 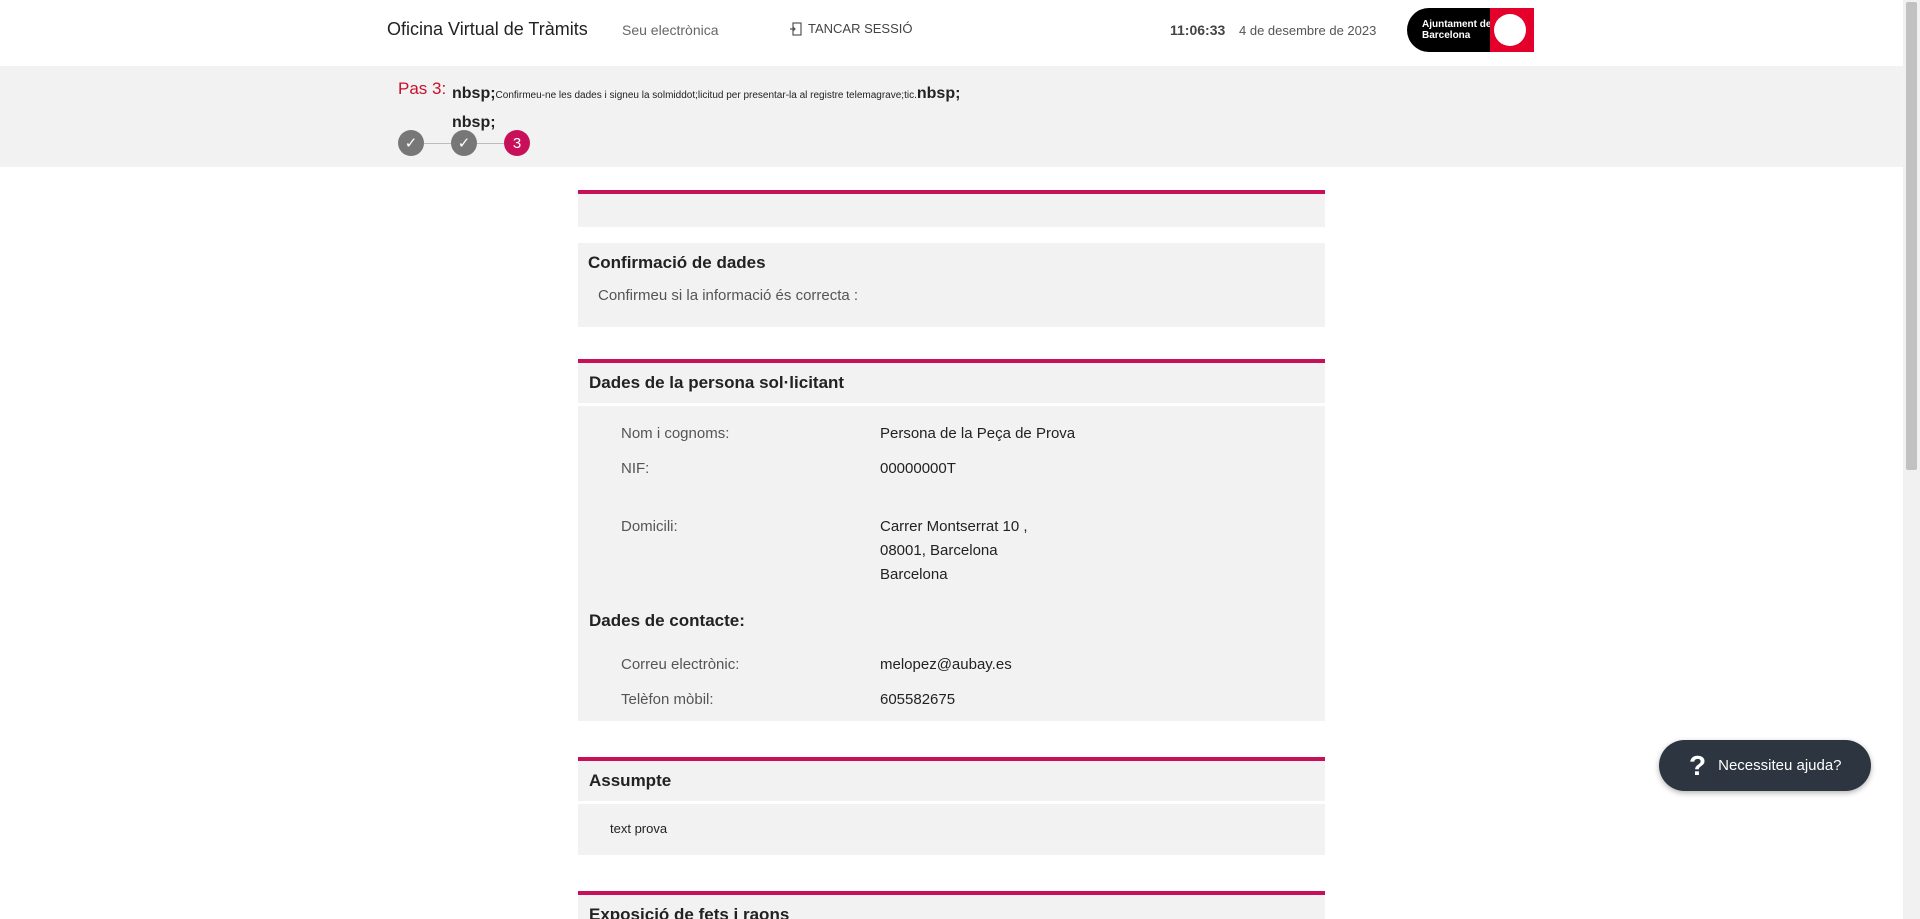 I want to click on app-title: Oficina Virtual de Tràmits, so click(x=487, y=29).